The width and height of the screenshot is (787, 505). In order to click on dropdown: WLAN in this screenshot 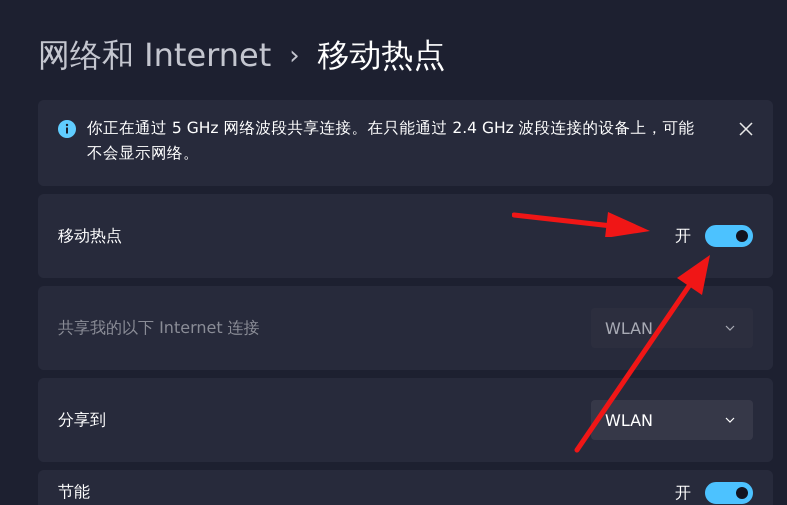, I will do `click(672, 420)`.